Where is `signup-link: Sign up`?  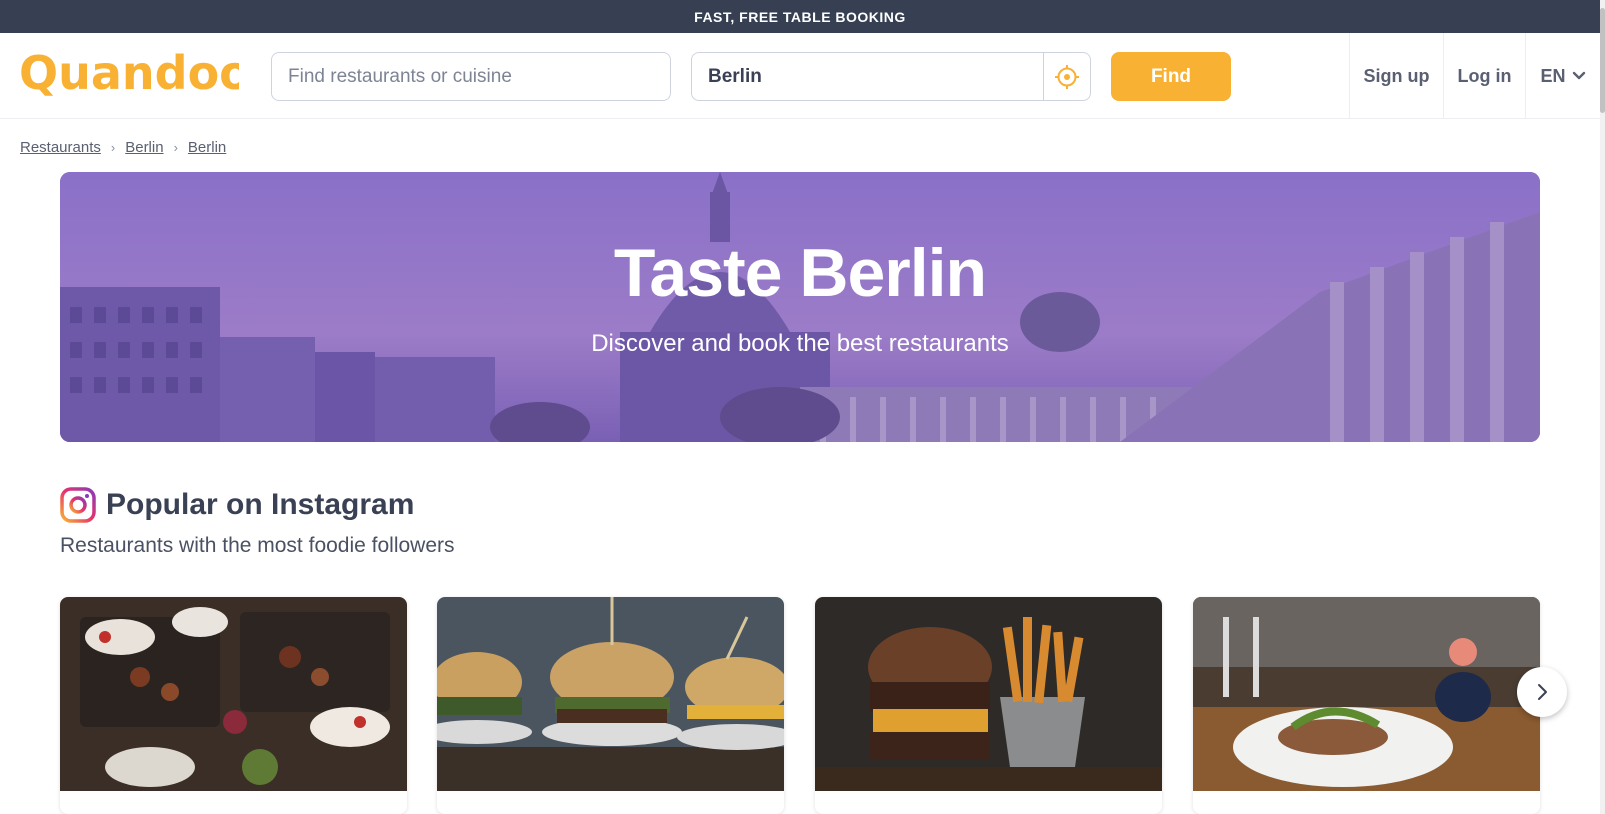
signup-link: Sign up is located at coordinates (1396, 76).